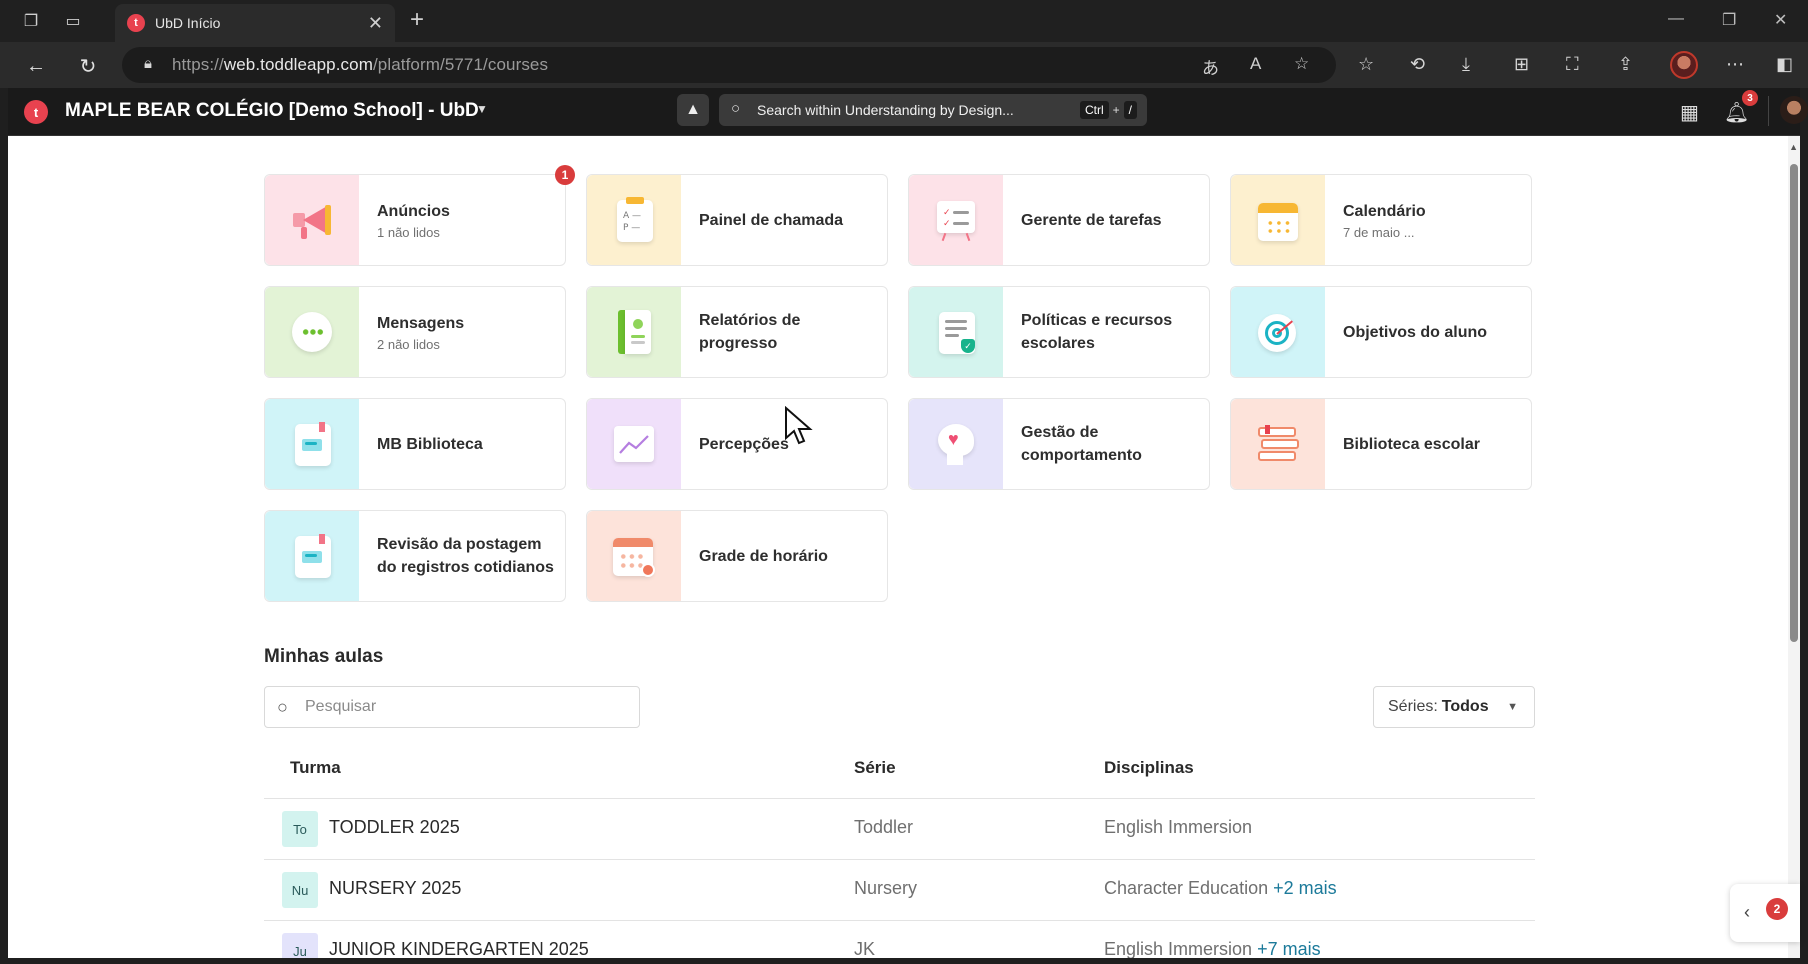 Image resolution: width=1808 pixels, height=964 pixels. What do you see at coordinates (1415, 332) in the screenshot?
I see `tile-title: Objetivos do aluno` at bounding box center [1415, 332].